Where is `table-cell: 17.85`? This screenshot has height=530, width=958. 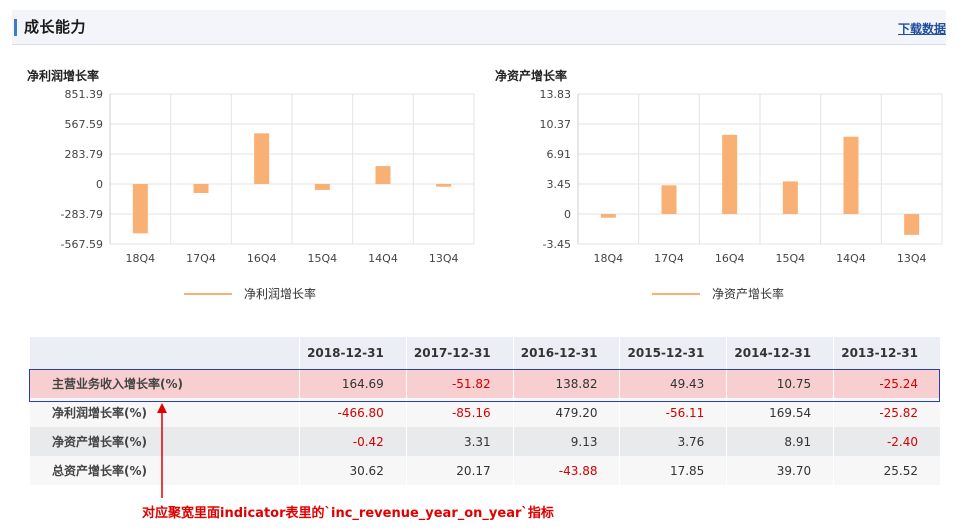
table-cell: 17.85 is located at coordinates (673, 470).